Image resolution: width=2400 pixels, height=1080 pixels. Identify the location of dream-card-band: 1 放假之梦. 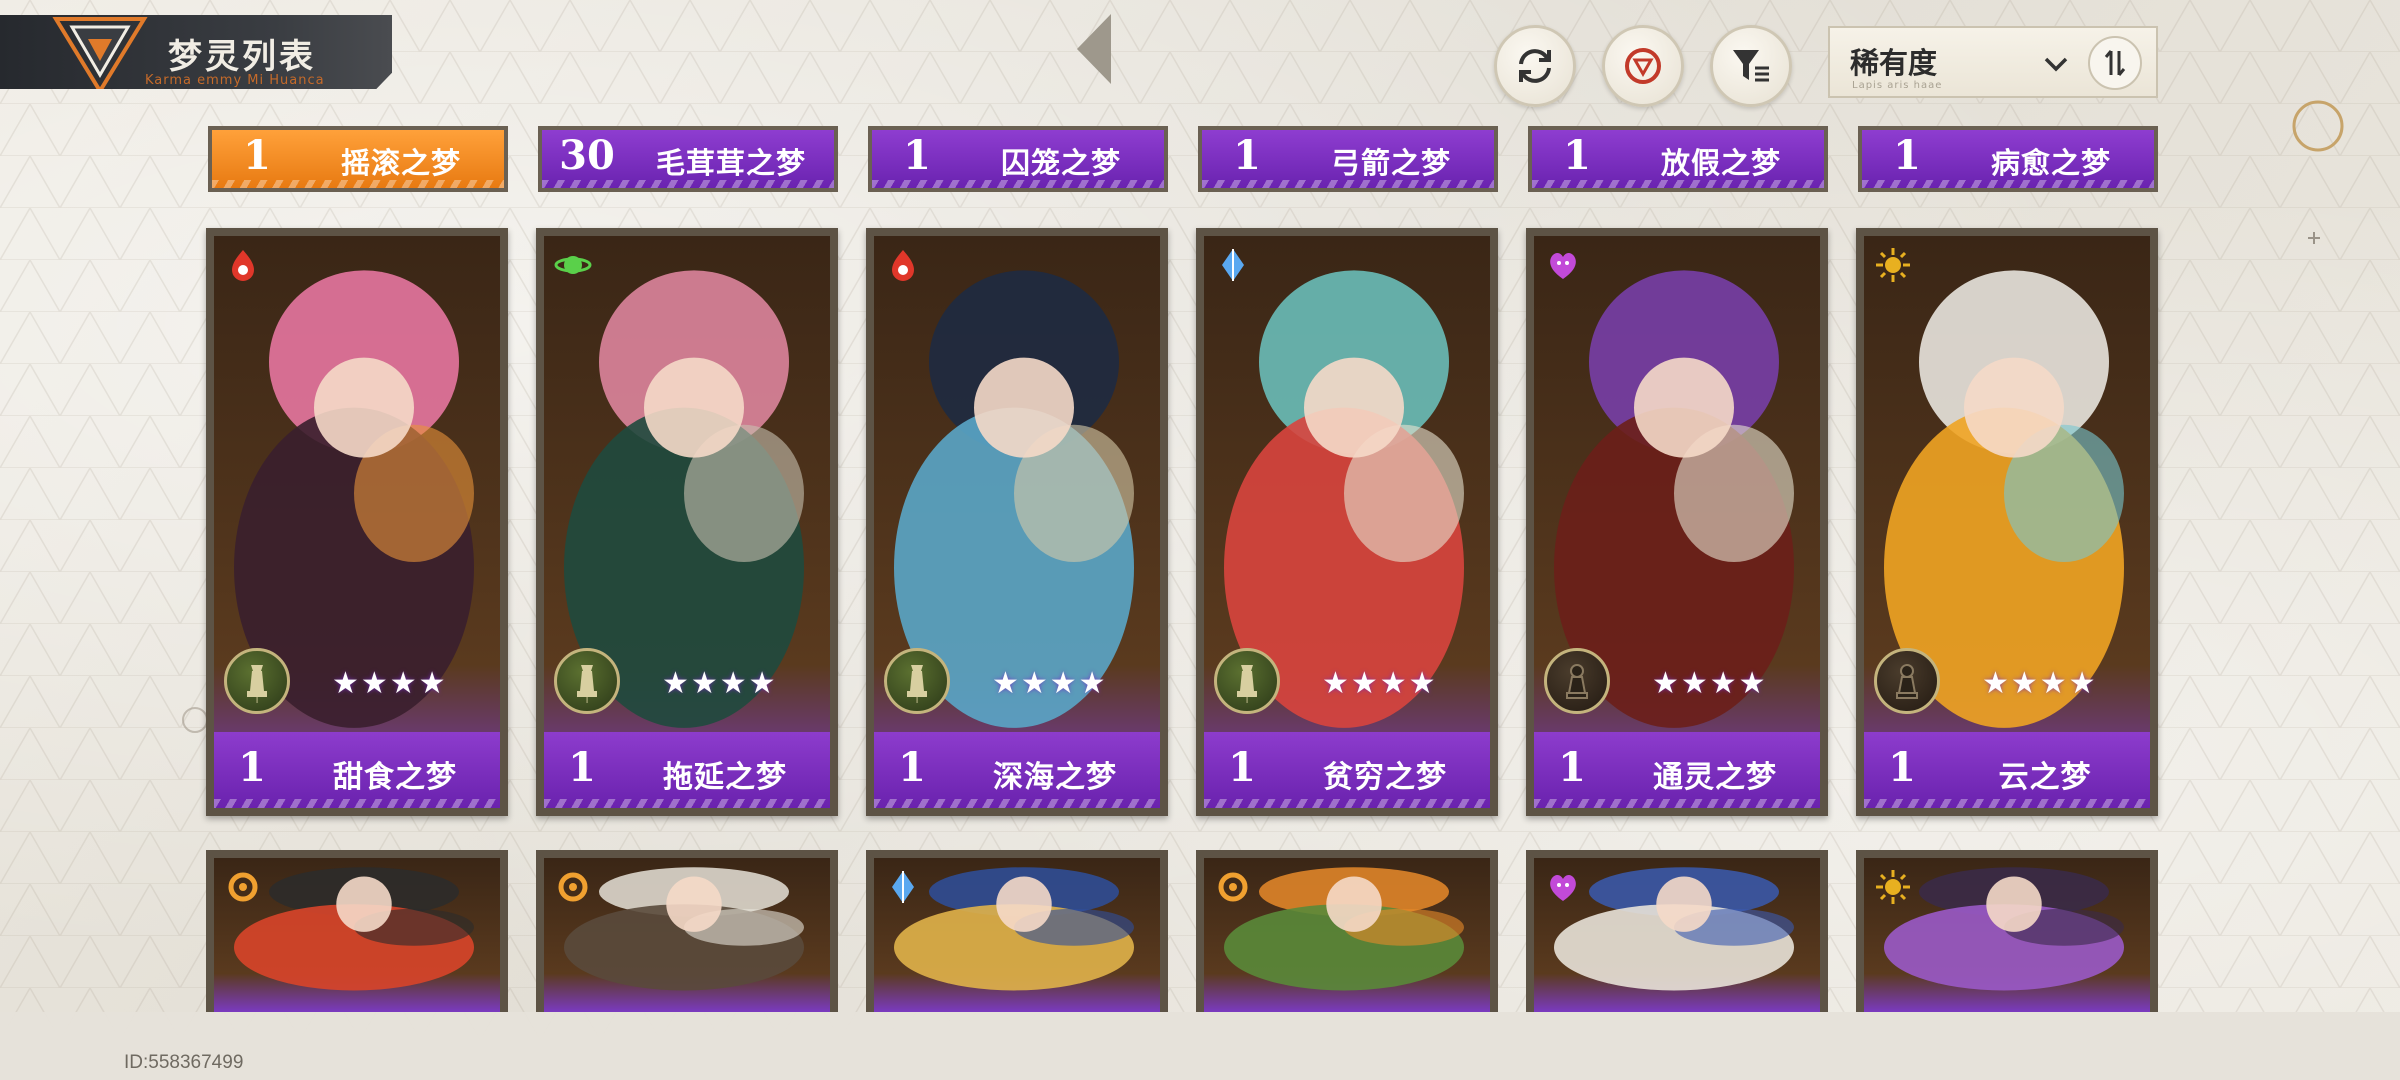
(1678, 159).